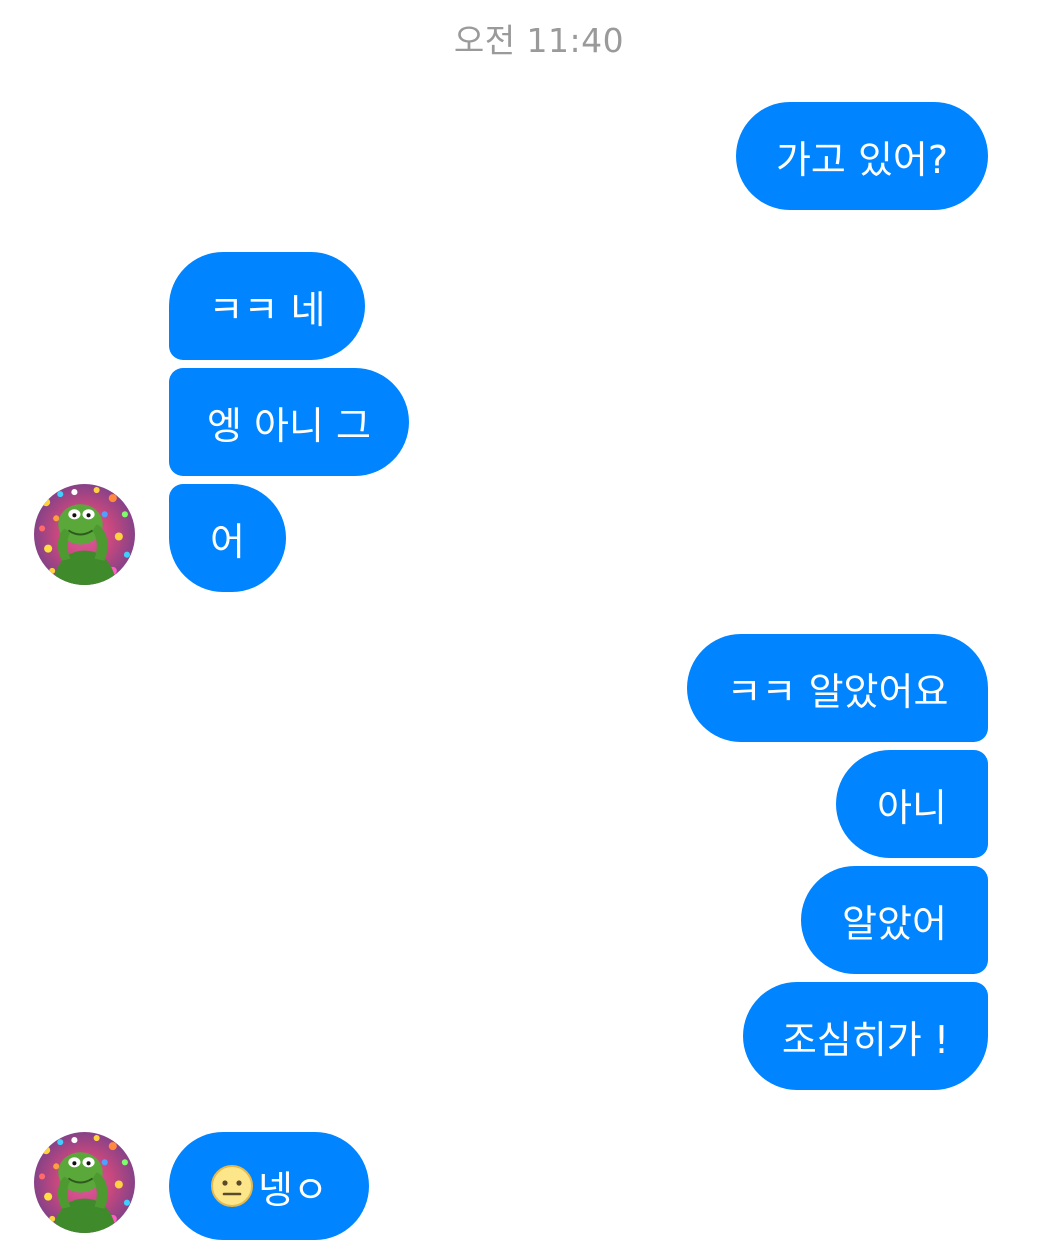  I want to click on message-bubble-received: ㅋㅋ 네, so click(267, 306).